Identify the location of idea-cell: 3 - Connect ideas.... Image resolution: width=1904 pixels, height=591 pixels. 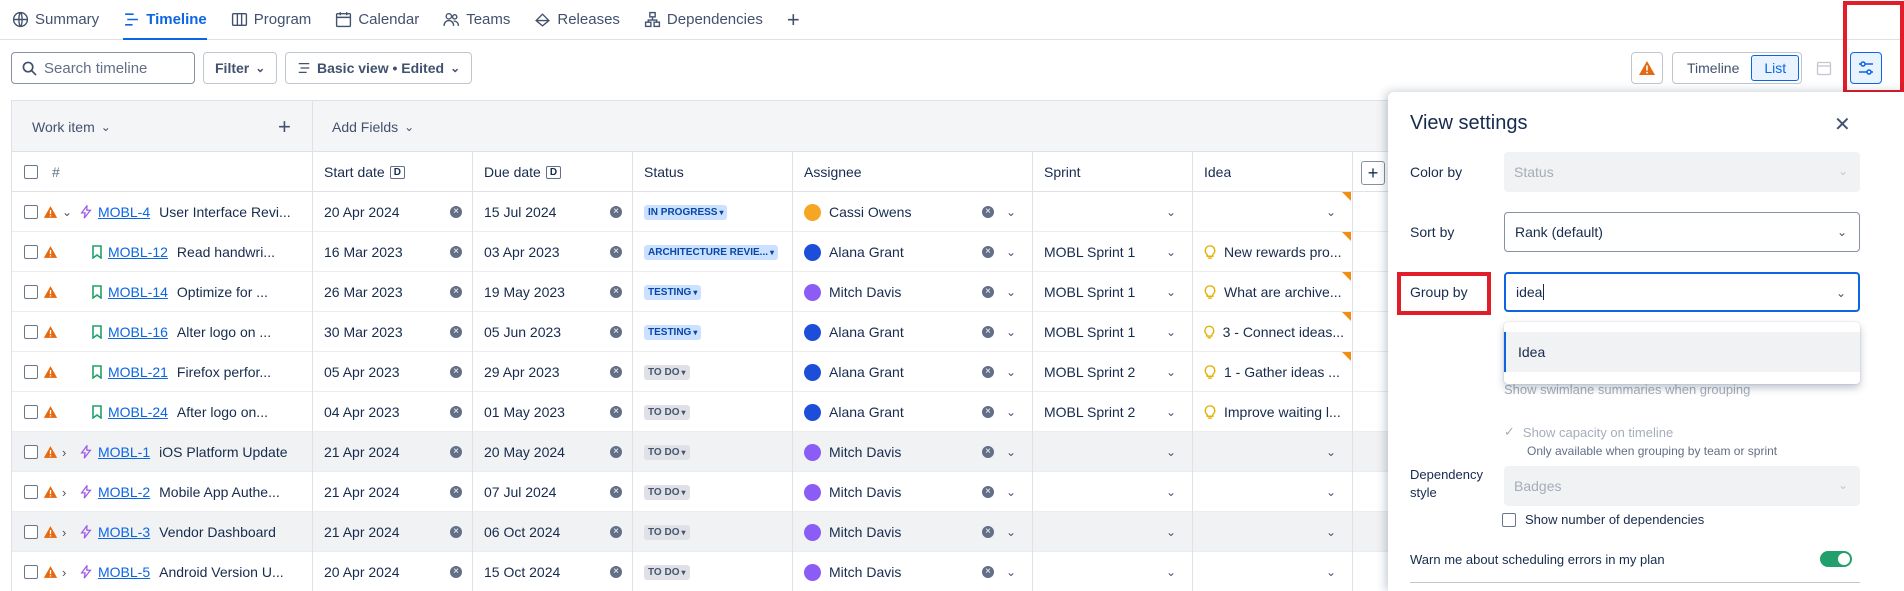
(1274, 332).